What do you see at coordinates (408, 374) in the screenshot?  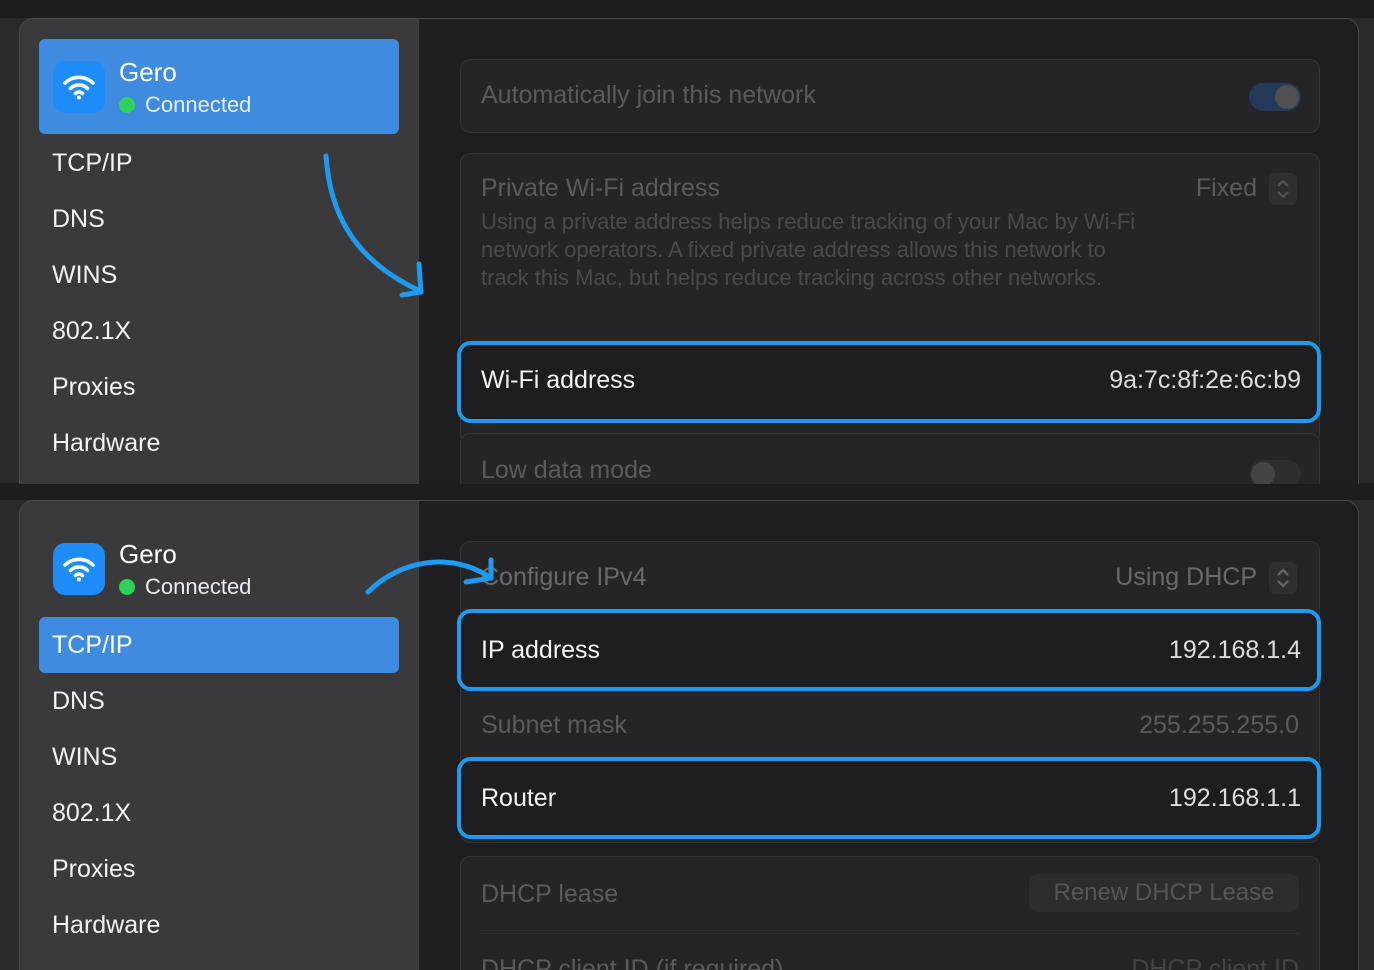 I see `annotation-arrows` at bounding box center [408, 374].